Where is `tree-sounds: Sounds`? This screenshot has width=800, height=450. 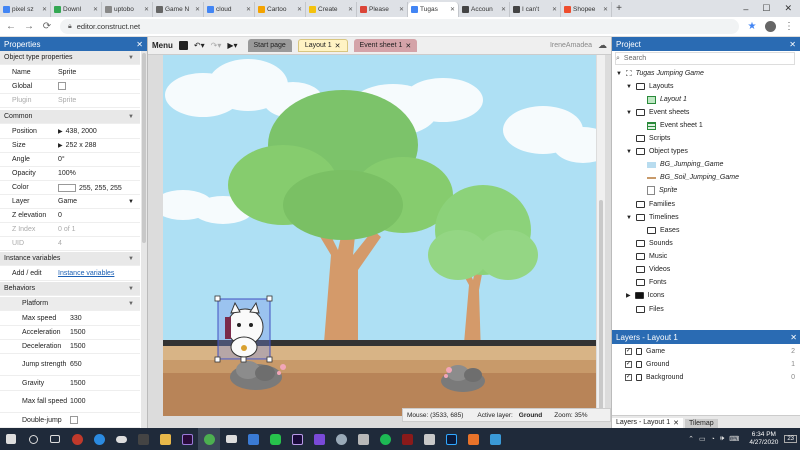
tree-sounds: Sounds is located at coordinates (654, 243).